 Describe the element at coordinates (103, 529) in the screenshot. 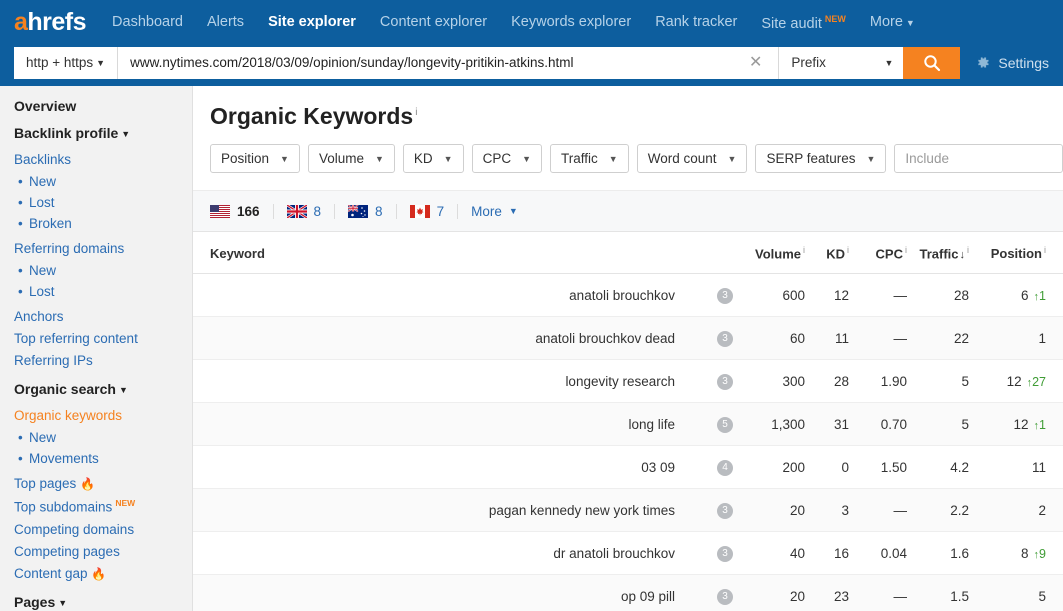

I see `sidebar-item-competing-domains: Competing domains` at that location.